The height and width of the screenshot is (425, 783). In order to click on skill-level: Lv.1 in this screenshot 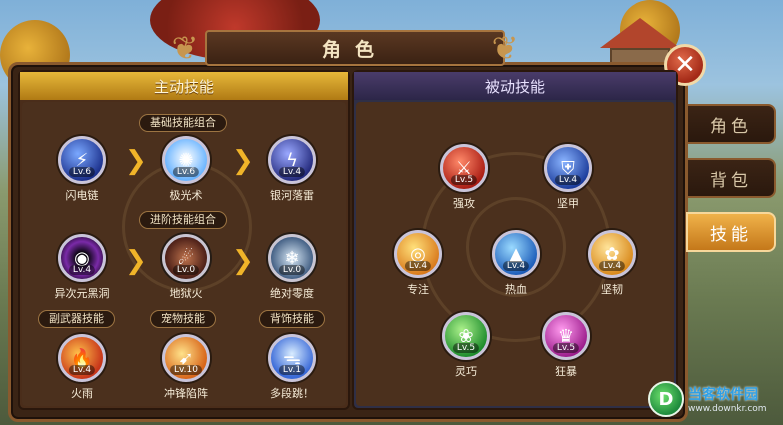, I will do `click(292, 370)`.